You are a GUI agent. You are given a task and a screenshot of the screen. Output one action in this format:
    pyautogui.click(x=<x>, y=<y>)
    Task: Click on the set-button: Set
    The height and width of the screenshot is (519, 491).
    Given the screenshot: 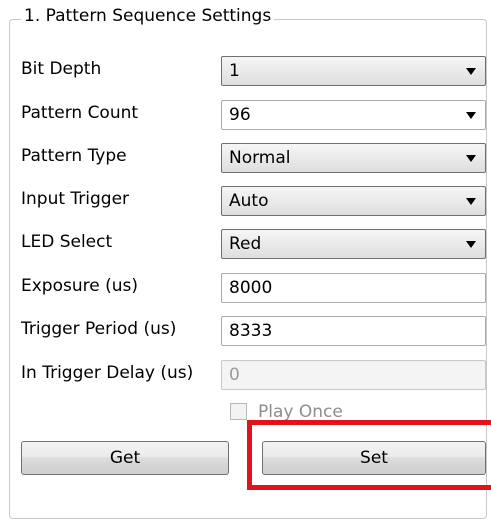 What is the action you would take?
    pyautogui.click(x=374, y=458)
    